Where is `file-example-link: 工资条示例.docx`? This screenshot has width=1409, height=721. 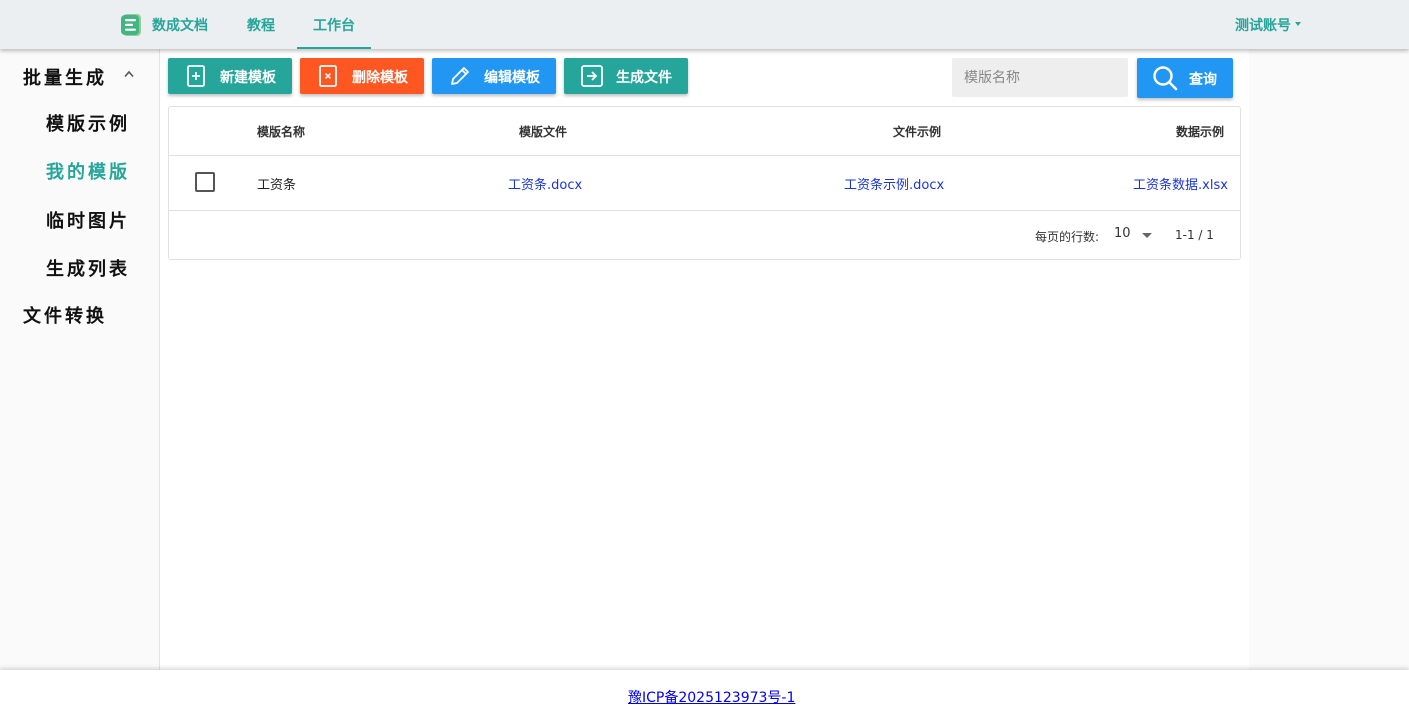 file-example-link: 工资条示例.docx is located at coordinates (894, 183).